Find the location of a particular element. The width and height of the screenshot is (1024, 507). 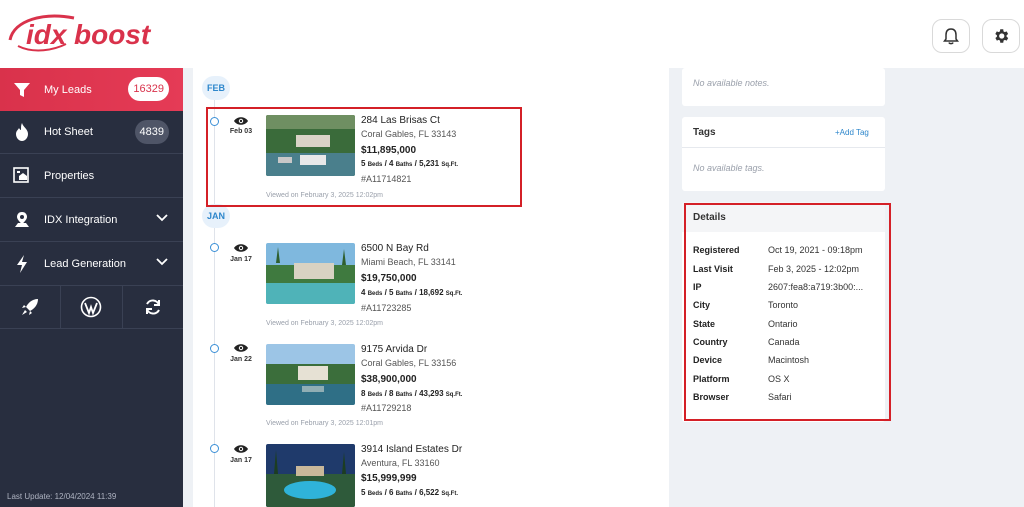

wordpress-button is located at coordinates (92, 307).